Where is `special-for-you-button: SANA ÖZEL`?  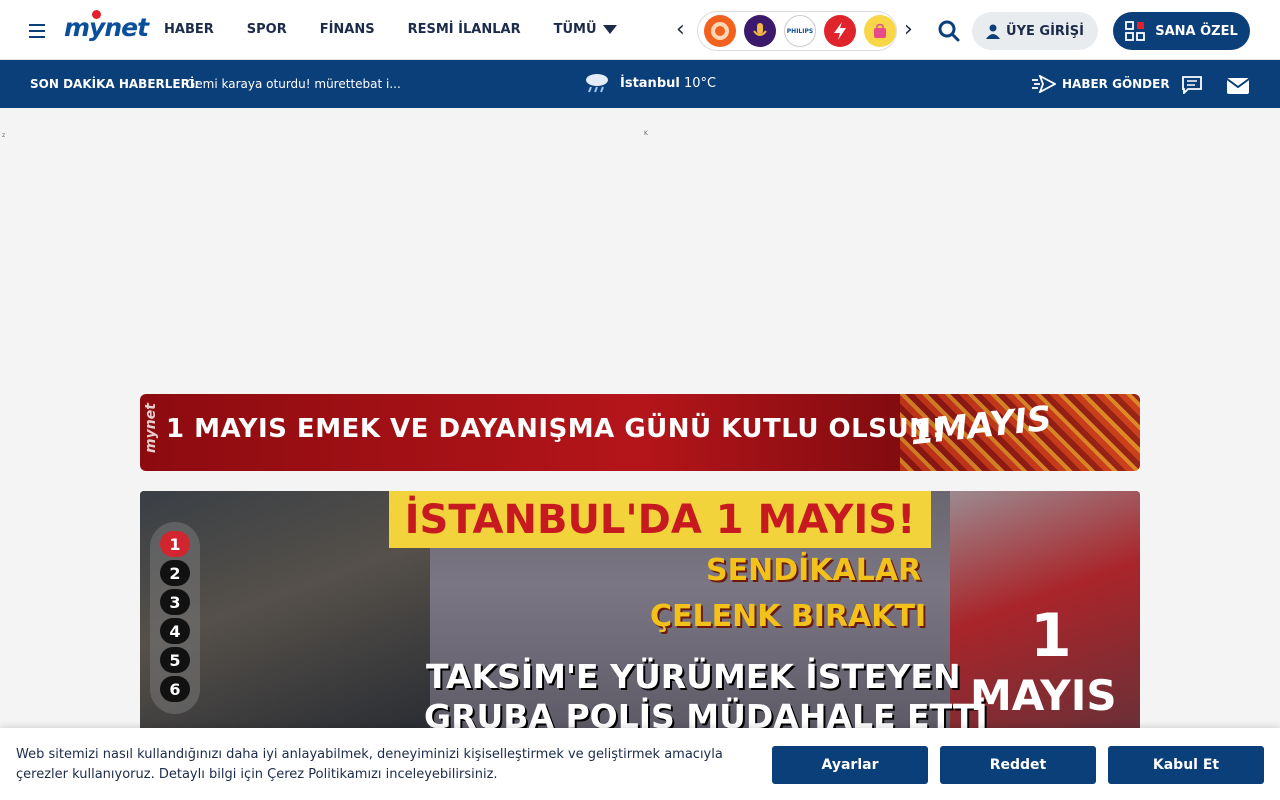 special-for-you-button: SANA ÖZEL is located at coordinates (1181, 31).